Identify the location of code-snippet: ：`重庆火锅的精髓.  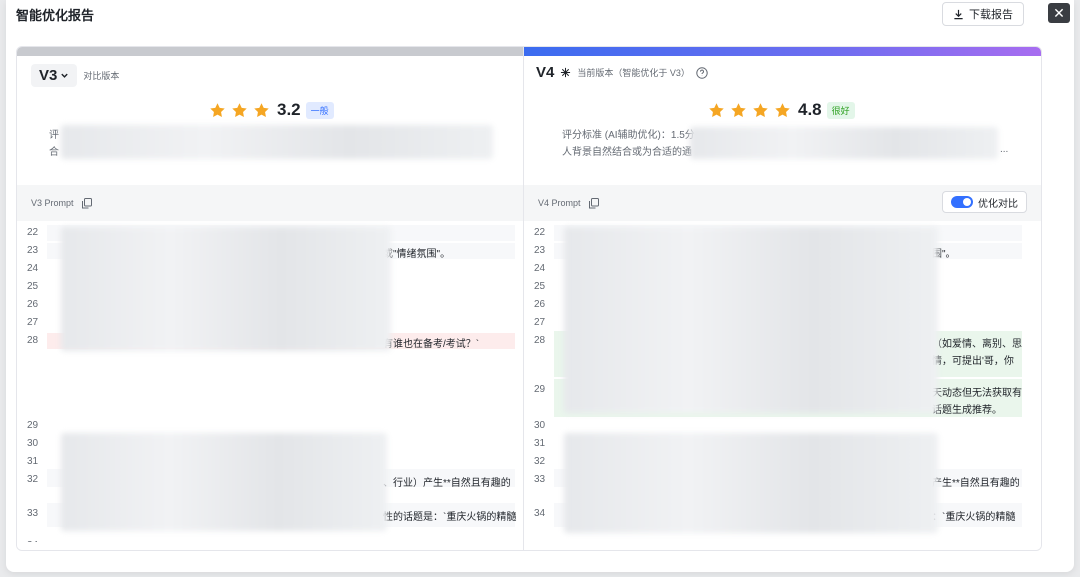
(974, 517).